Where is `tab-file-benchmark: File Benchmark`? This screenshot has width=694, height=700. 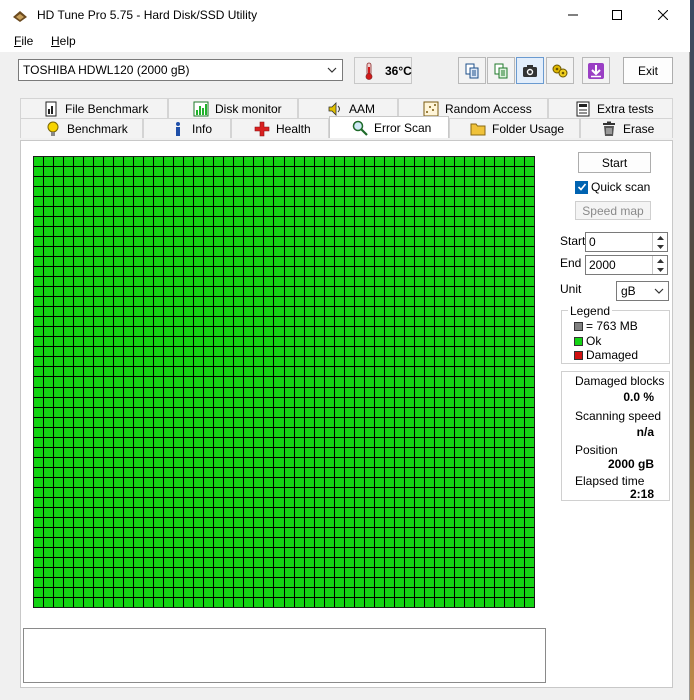
tab-file-benchmark: File Benchmark is located at coordinates (94, 108).